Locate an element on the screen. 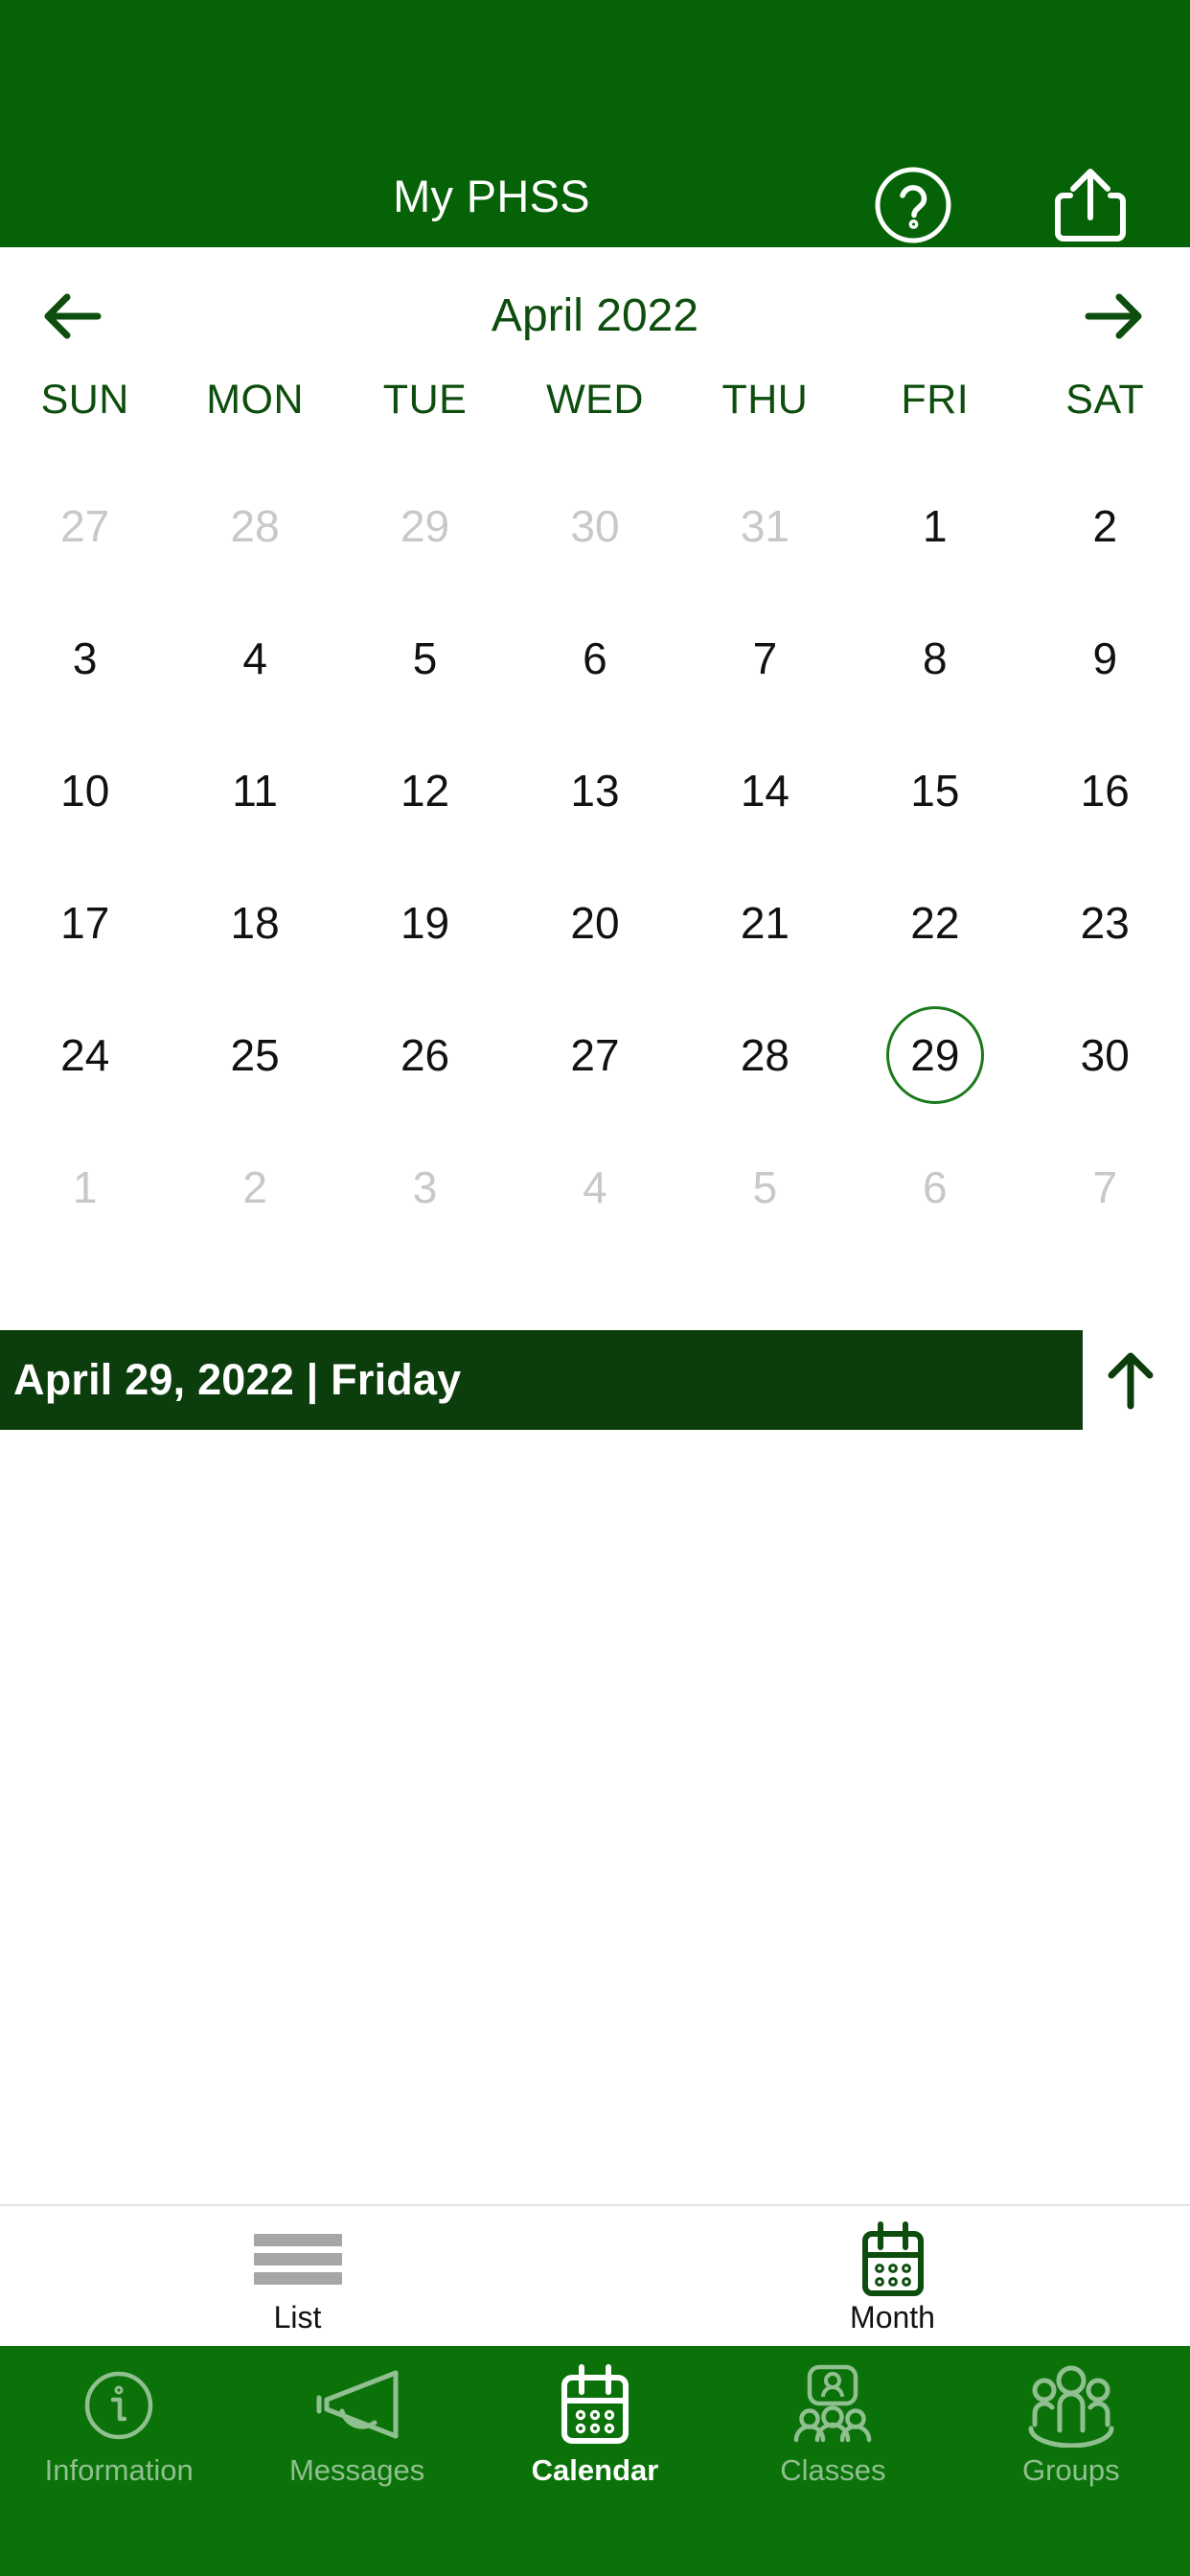 This screenshot has height=2576, width=1190. calendar-day: 14 is located at coordinates (765, 790).